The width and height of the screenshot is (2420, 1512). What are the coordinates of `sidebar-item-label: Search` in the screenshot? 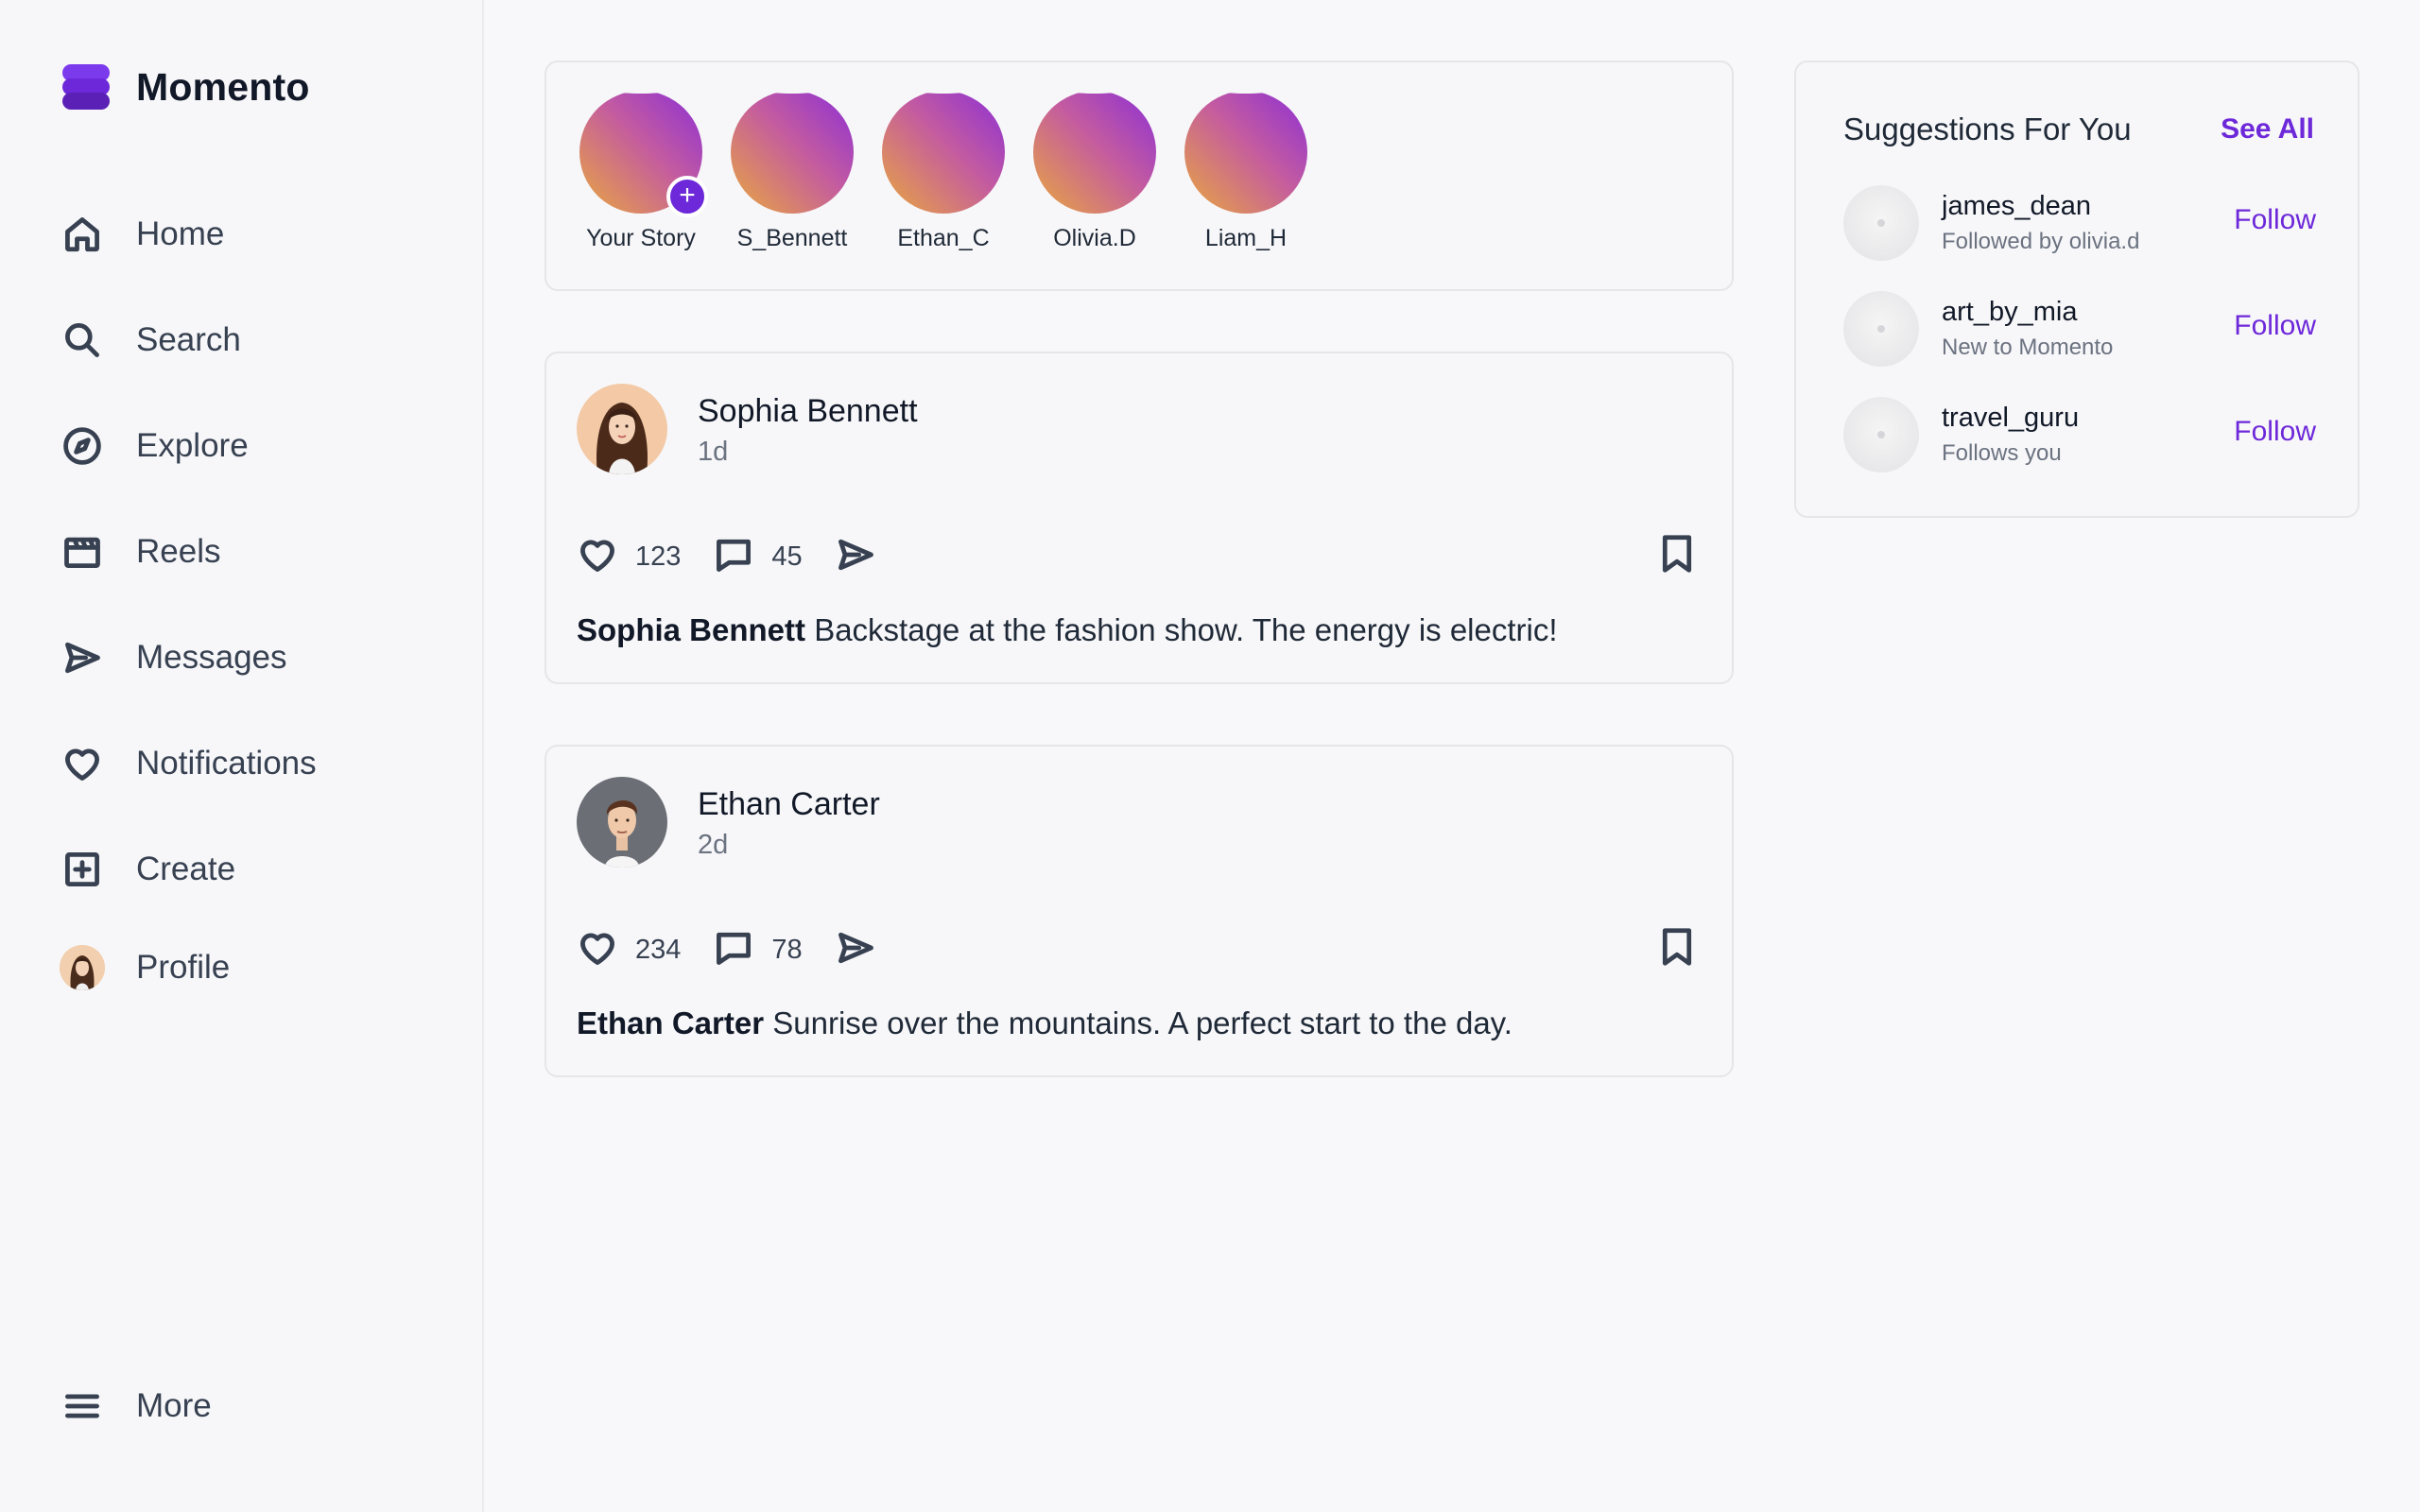 It's located at (188, 339).